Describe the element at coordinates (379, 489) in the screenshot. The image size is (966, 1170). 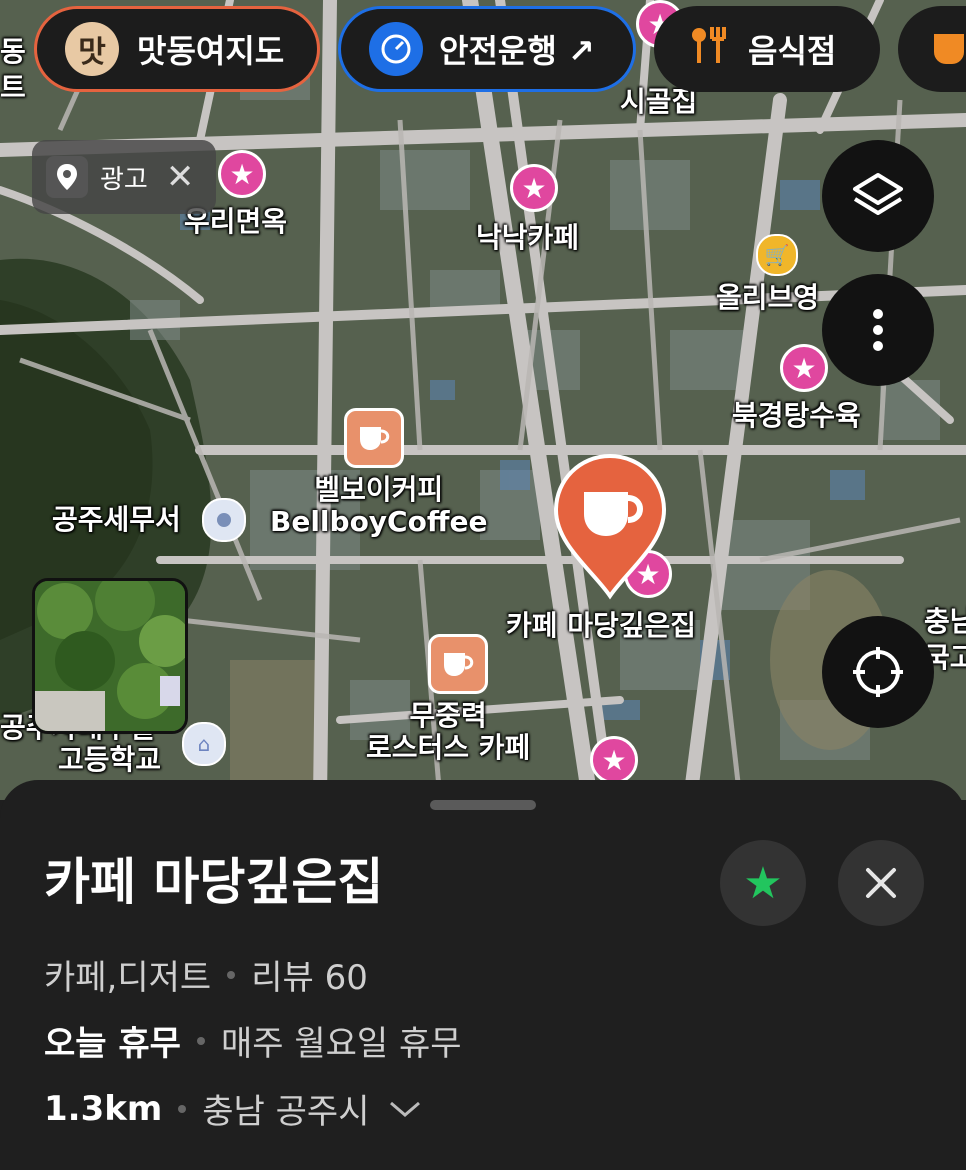
I see `bellboy-korean-name: 벨보이커피` at that location.